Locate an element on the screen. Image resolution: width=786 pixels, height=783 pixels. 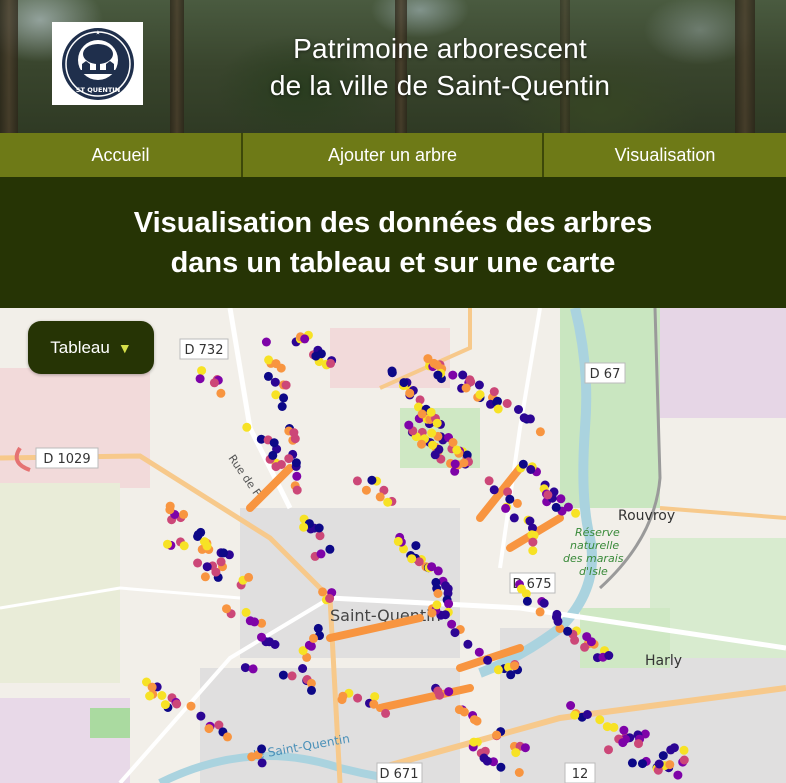
nav-item-ajouter-un-arbre: Ajouter un arbre is located at coordinates (393, 155).